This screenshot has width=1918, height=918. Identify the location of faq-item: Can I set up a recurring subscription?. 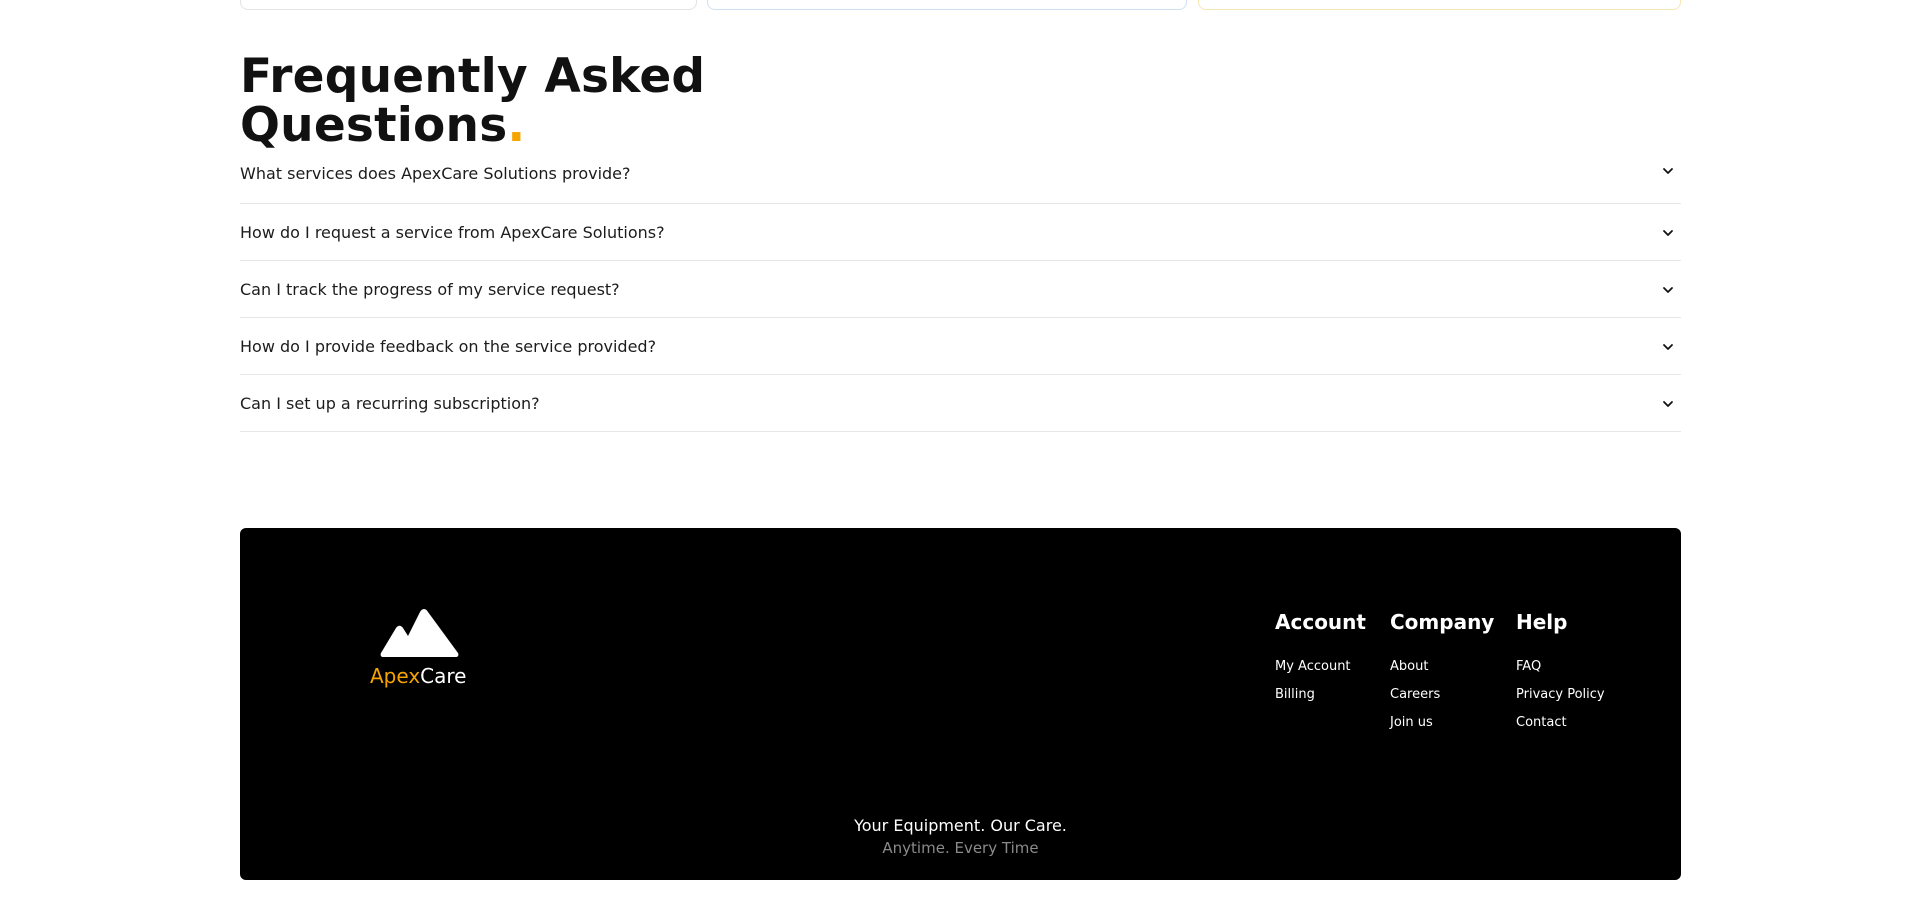
(960, 403).